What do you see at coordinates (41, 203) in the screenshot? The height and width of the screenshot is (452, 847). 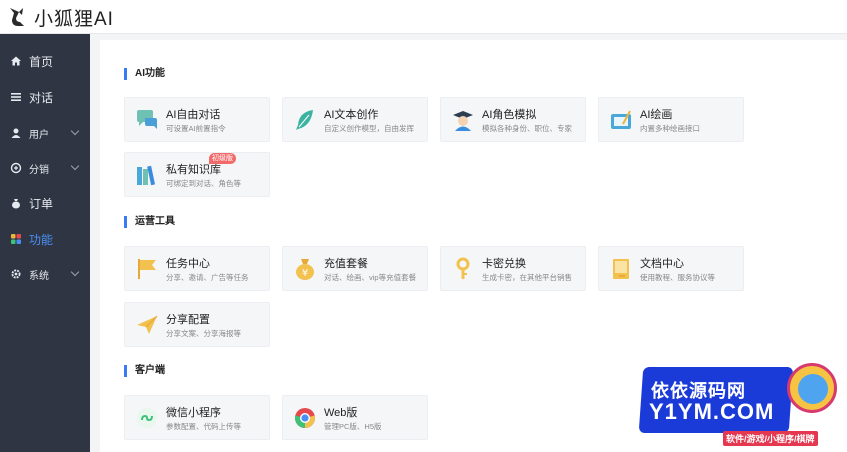 I see `sidebar-item-label: 订单` at bounding box center [41, 203].